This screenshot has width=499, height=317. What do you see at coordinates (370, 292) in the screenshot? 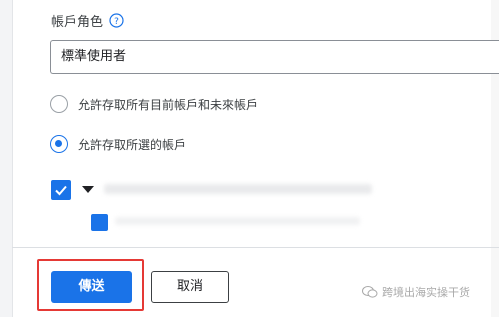
I see `wechat-icon` at bounding box center [370, 292].